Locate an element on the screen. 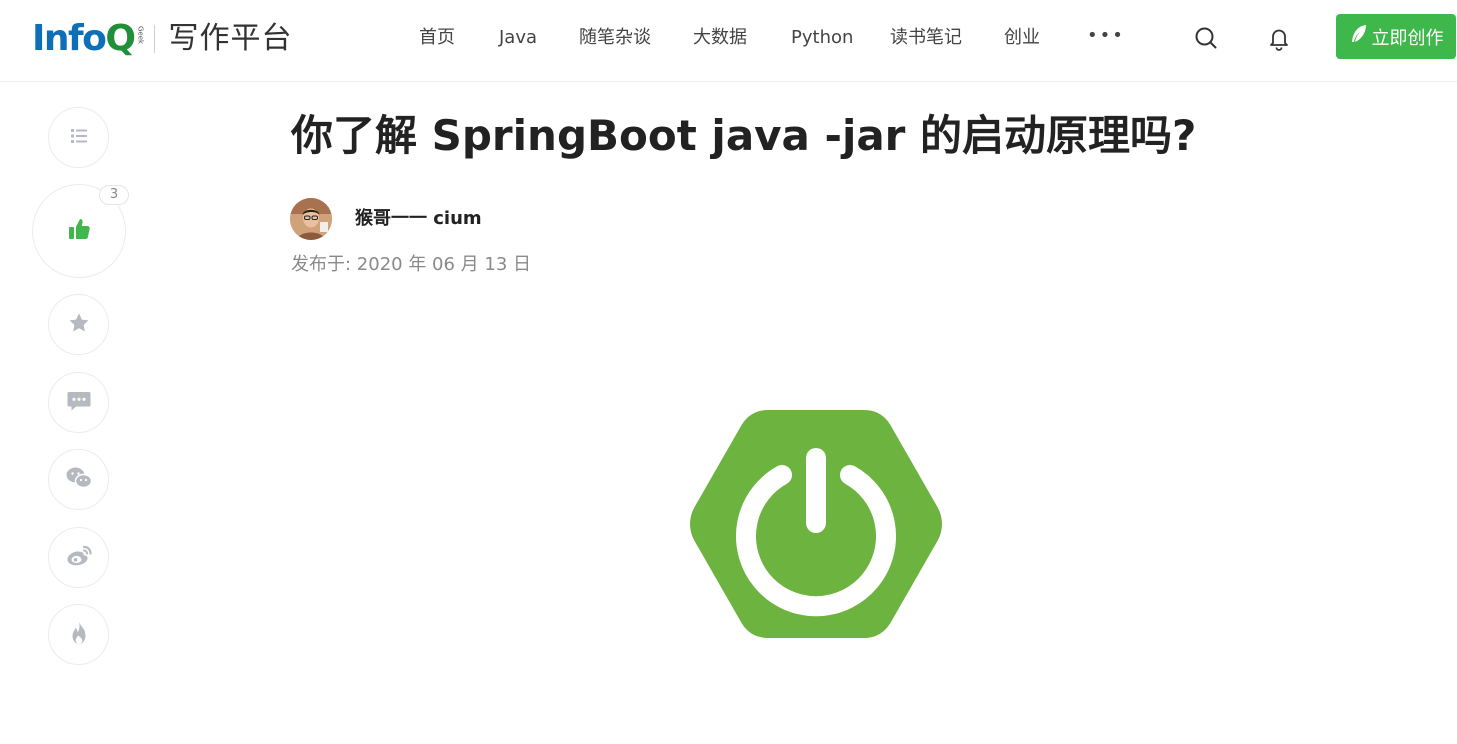 Image resolution: width=1457 pixels, height=744 pixels. wechat-icon is located at coordinates (79, 480).